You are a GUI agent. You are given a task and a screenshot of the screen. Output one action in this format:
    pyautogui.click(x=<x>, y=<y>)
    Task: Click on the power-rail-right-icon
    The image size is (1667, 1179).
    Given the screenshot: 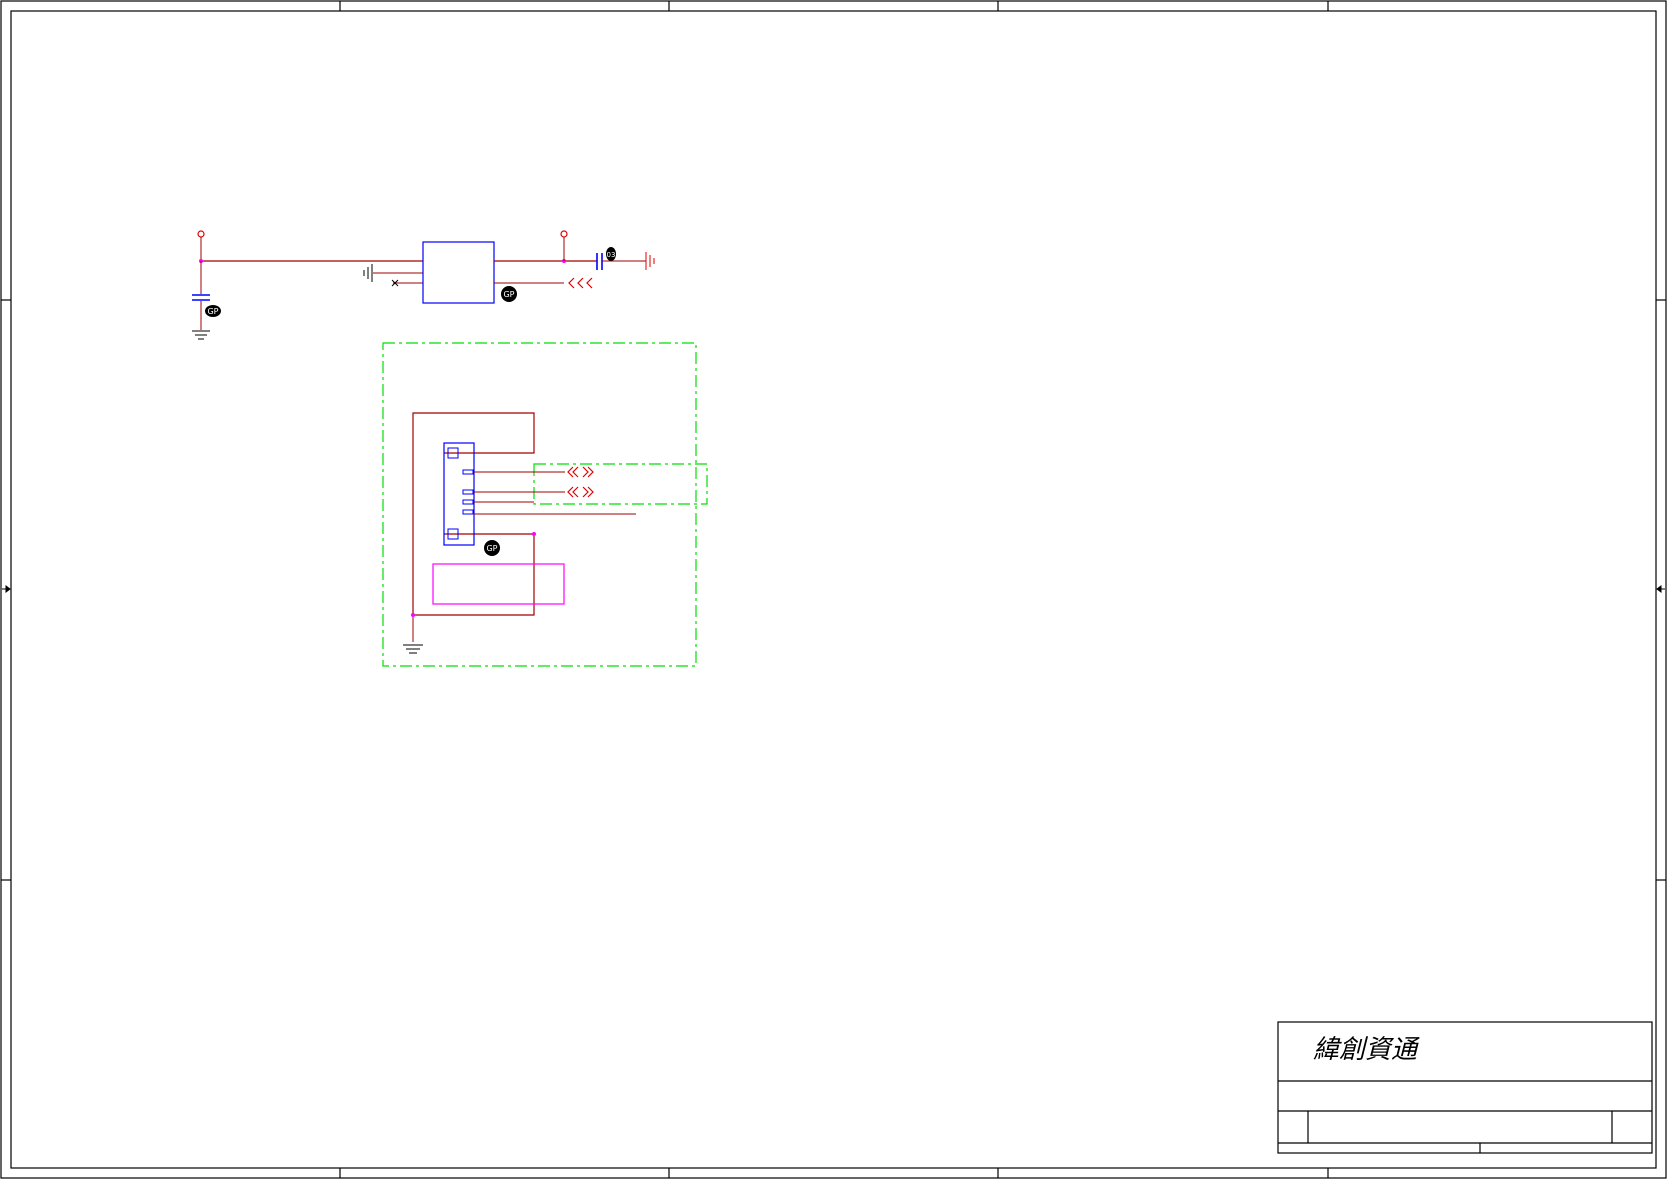 What is the action you would take?
    pyautogui.click(x=564, y=234)
    